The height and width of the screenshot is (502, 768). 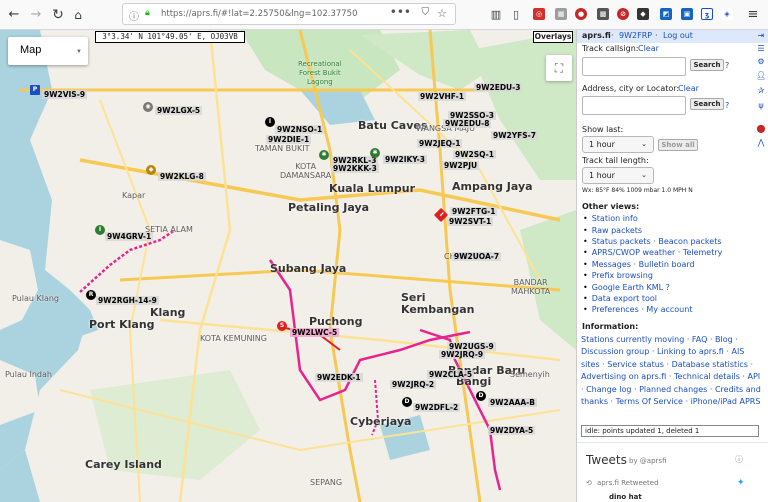 I want to click on station-label: 9W4GRV-1, so click(x=129, y=236).